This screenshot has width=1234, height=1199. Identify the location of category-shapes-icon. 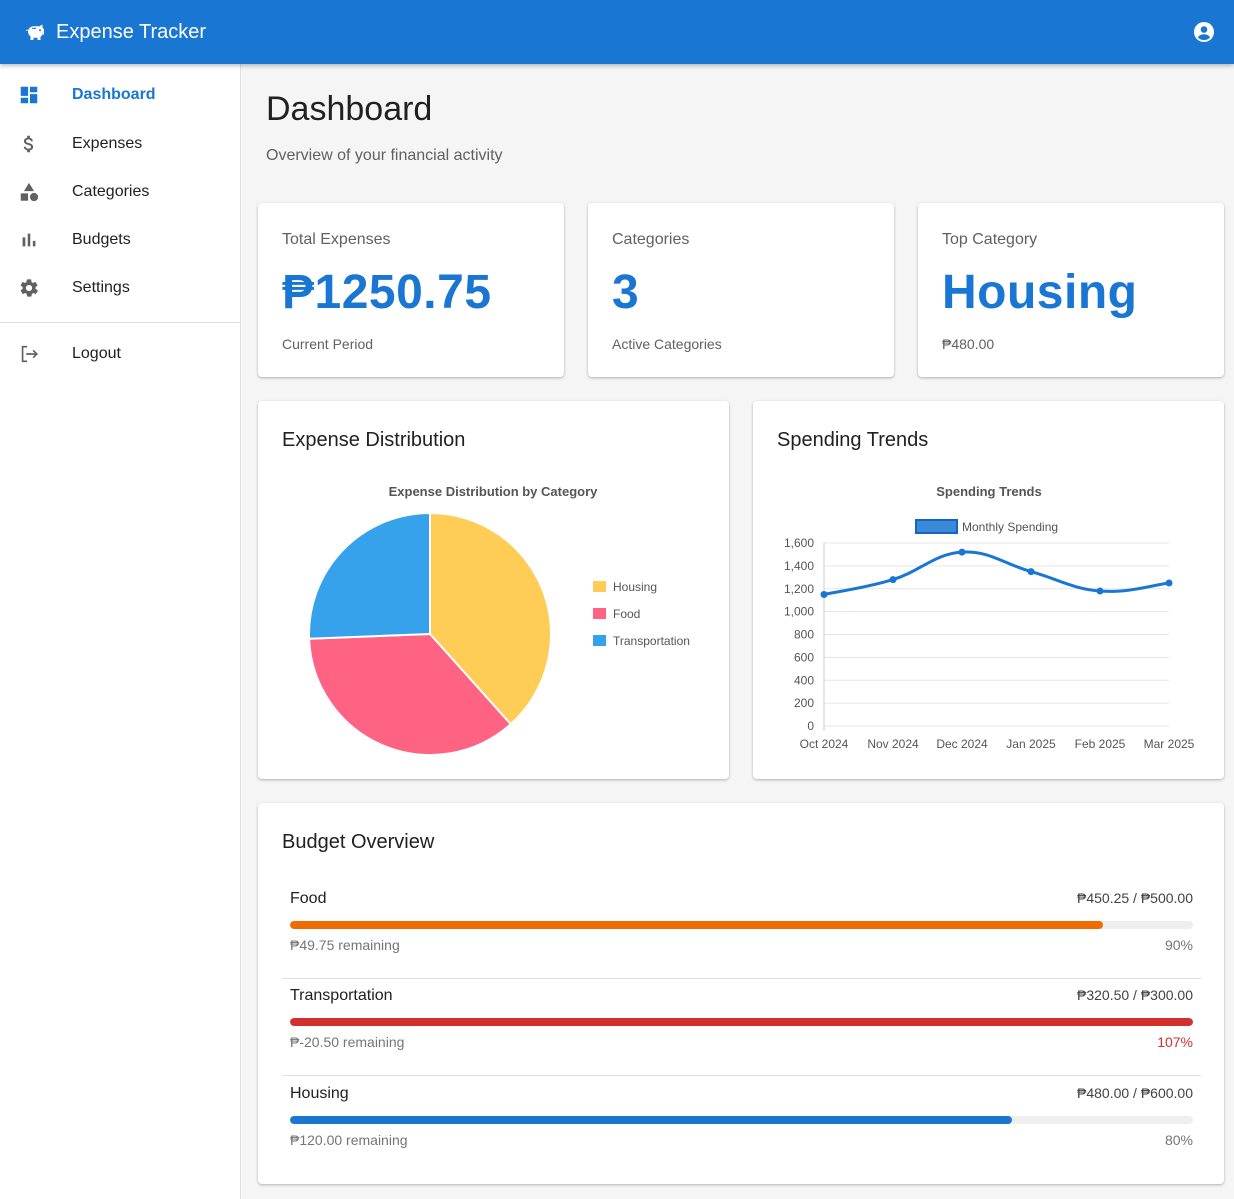
(29, 192).